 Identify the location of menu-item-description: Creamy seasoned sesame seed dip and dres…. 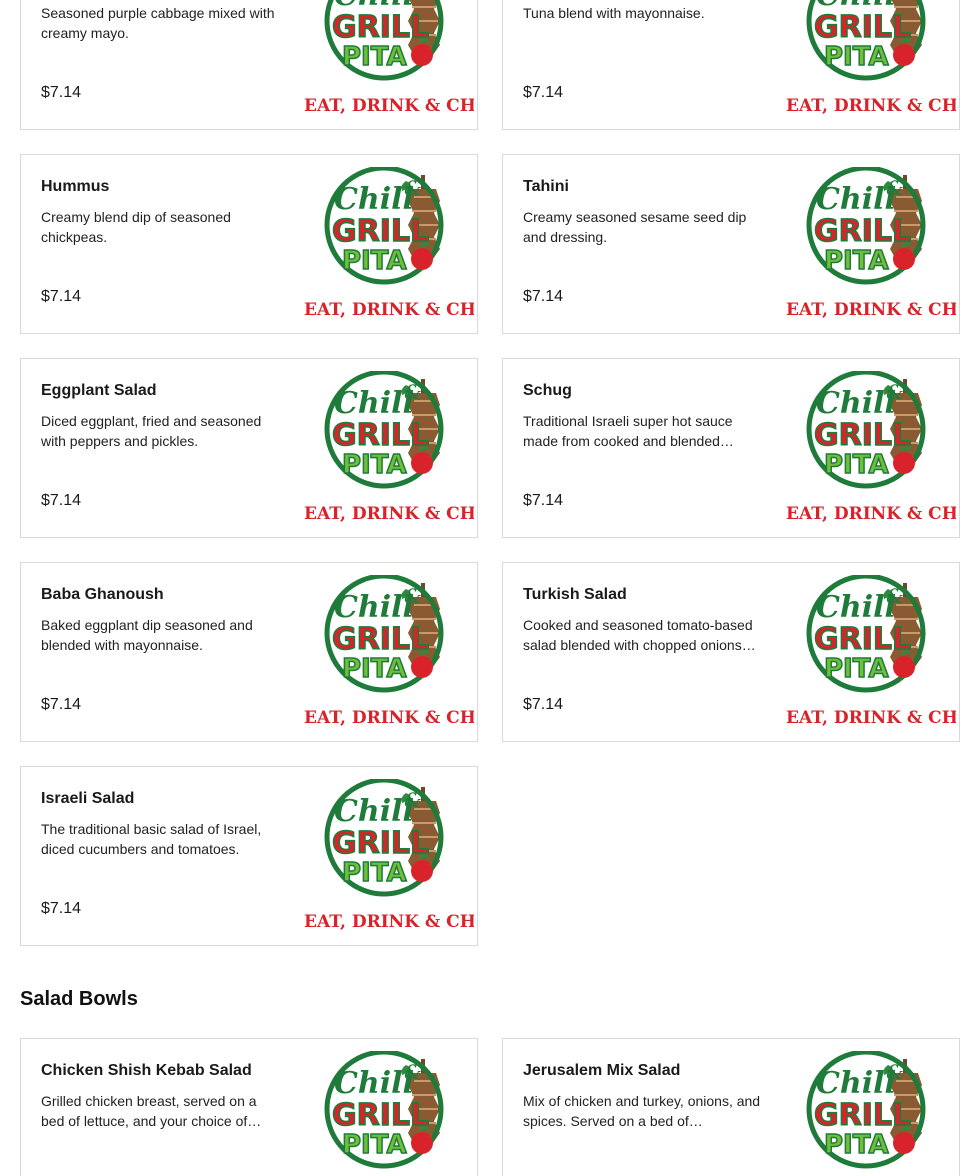
(635, 227).